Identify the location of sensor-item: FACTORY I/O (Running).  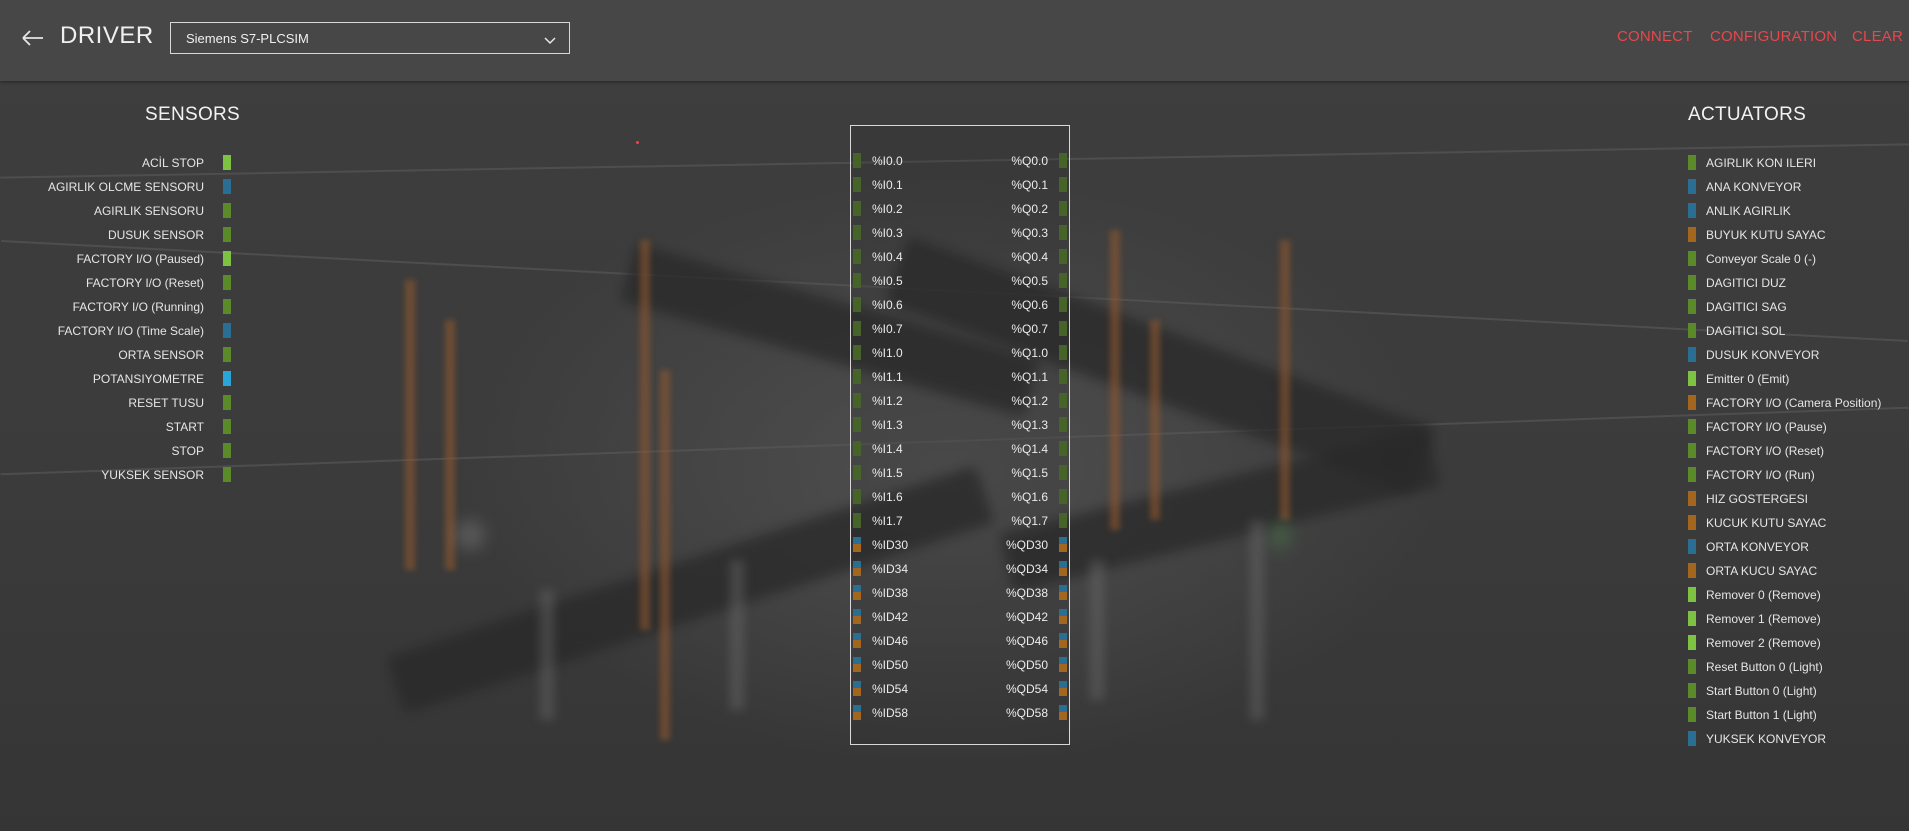
(115, 307).